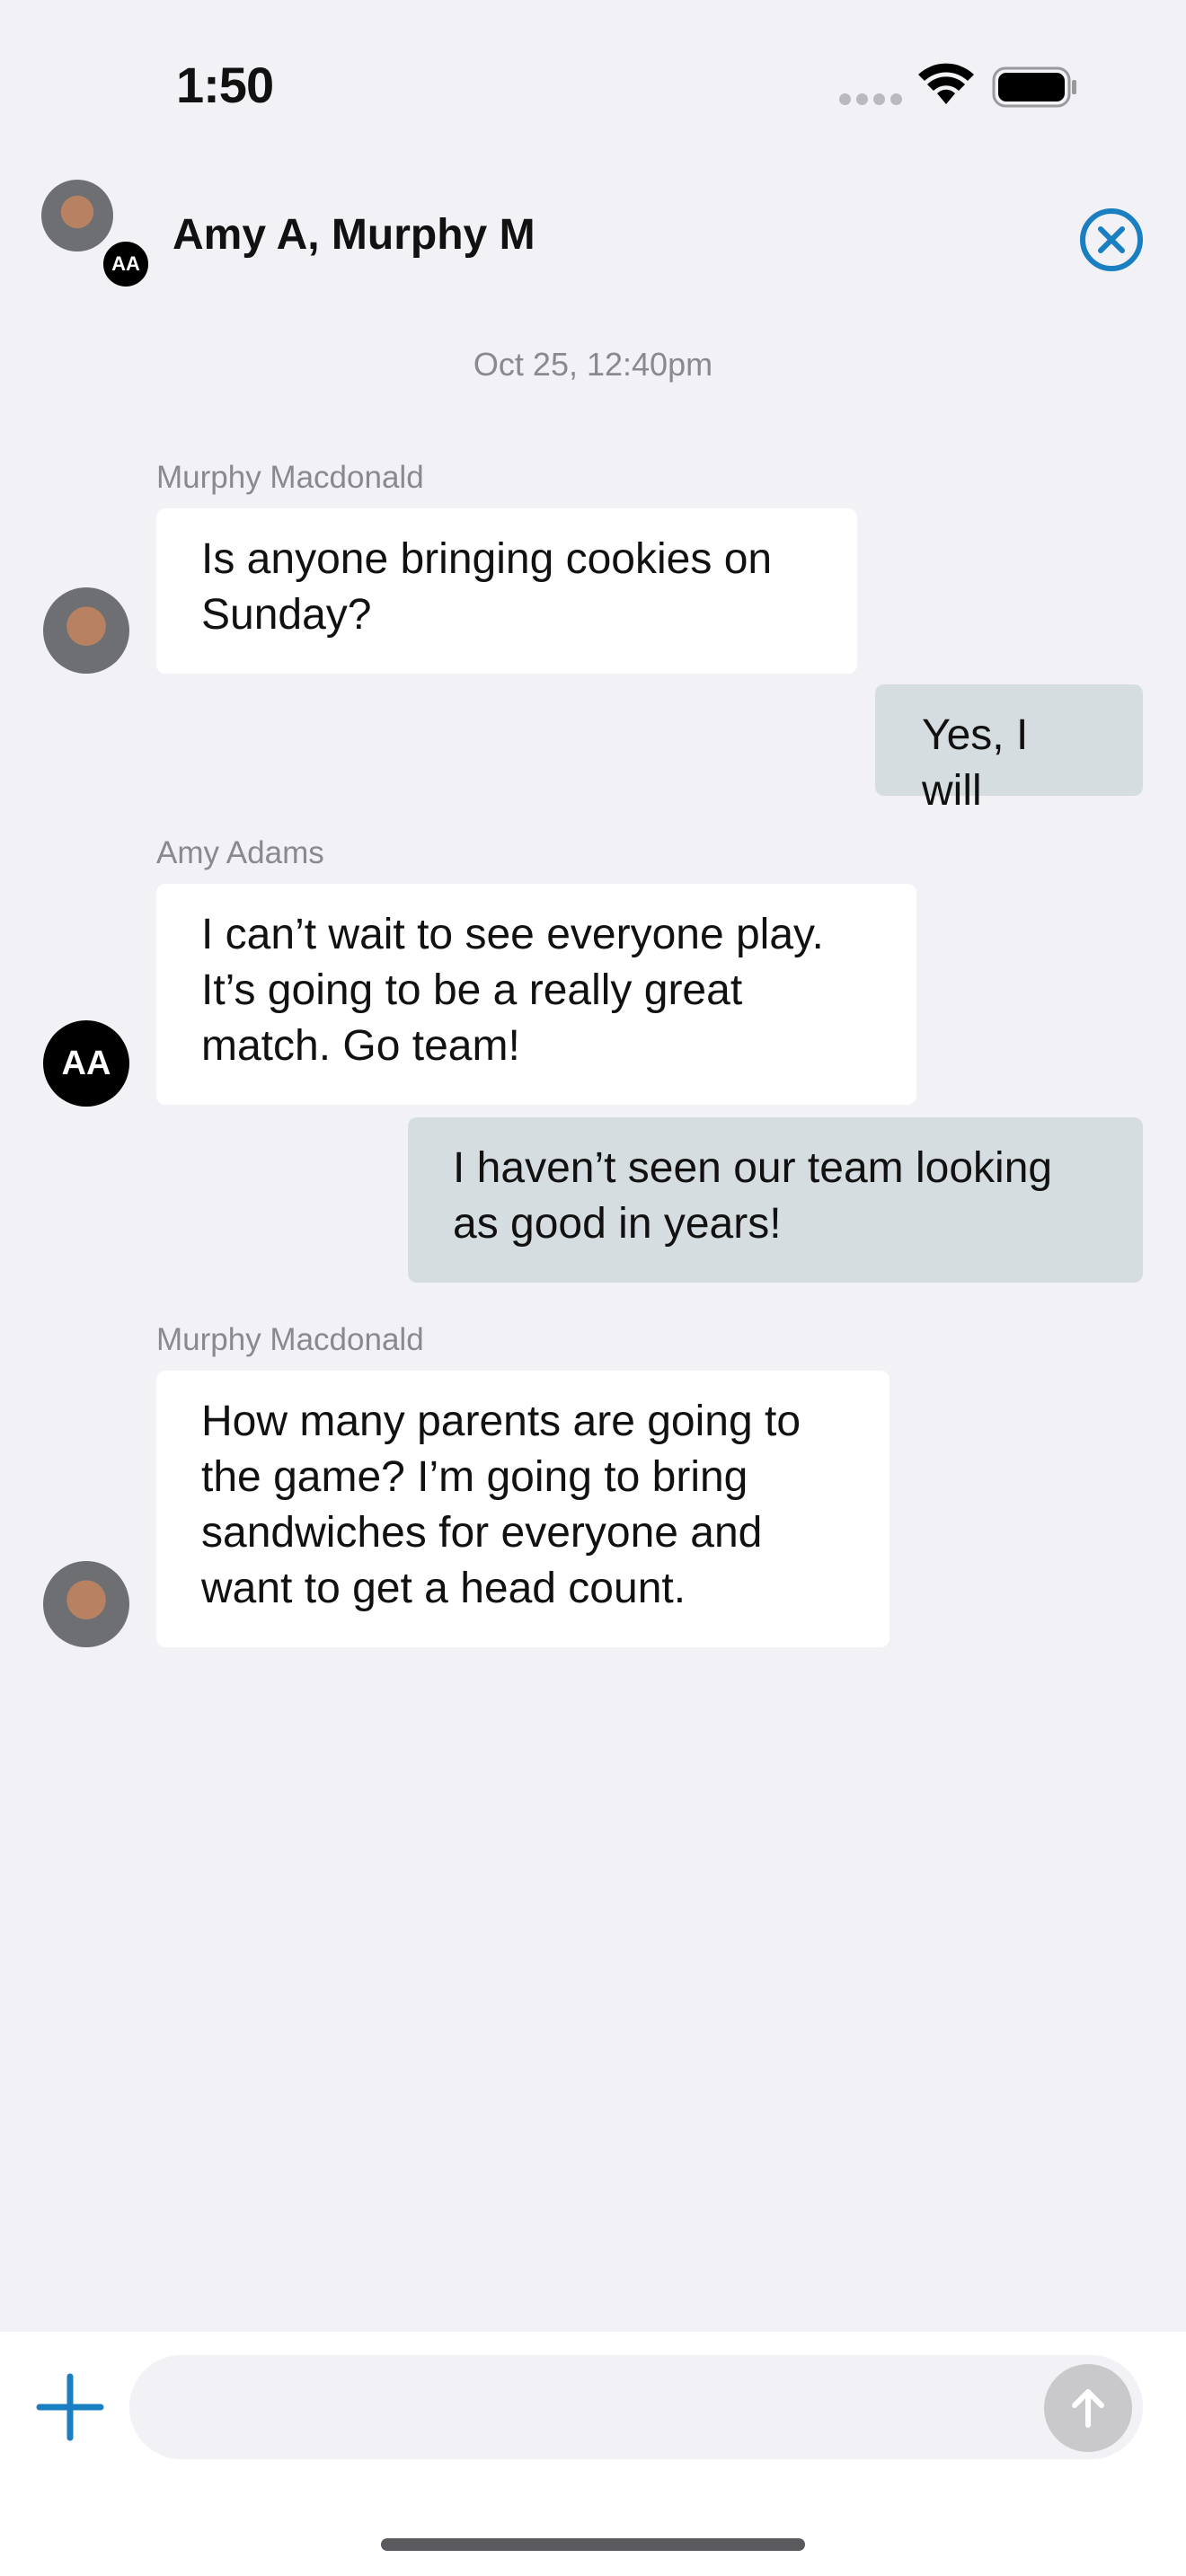  Describe the element at coordinates (482, 1533) in the screenshot. I see `message-text: sandwiches for everyone and` at that location.